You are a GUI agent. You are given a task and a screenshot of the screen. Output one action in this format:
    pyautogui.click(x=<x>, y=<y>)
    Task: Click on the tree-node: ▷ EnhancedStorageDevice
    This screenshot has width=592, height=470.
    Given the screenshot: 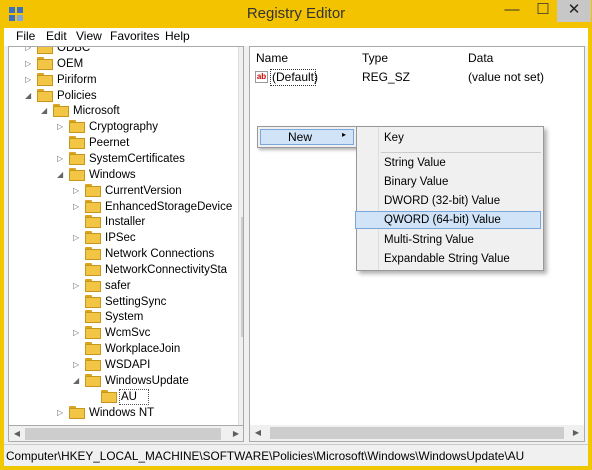 What is the action you would take?
    pyautogui.click(x=123, y=207)
    